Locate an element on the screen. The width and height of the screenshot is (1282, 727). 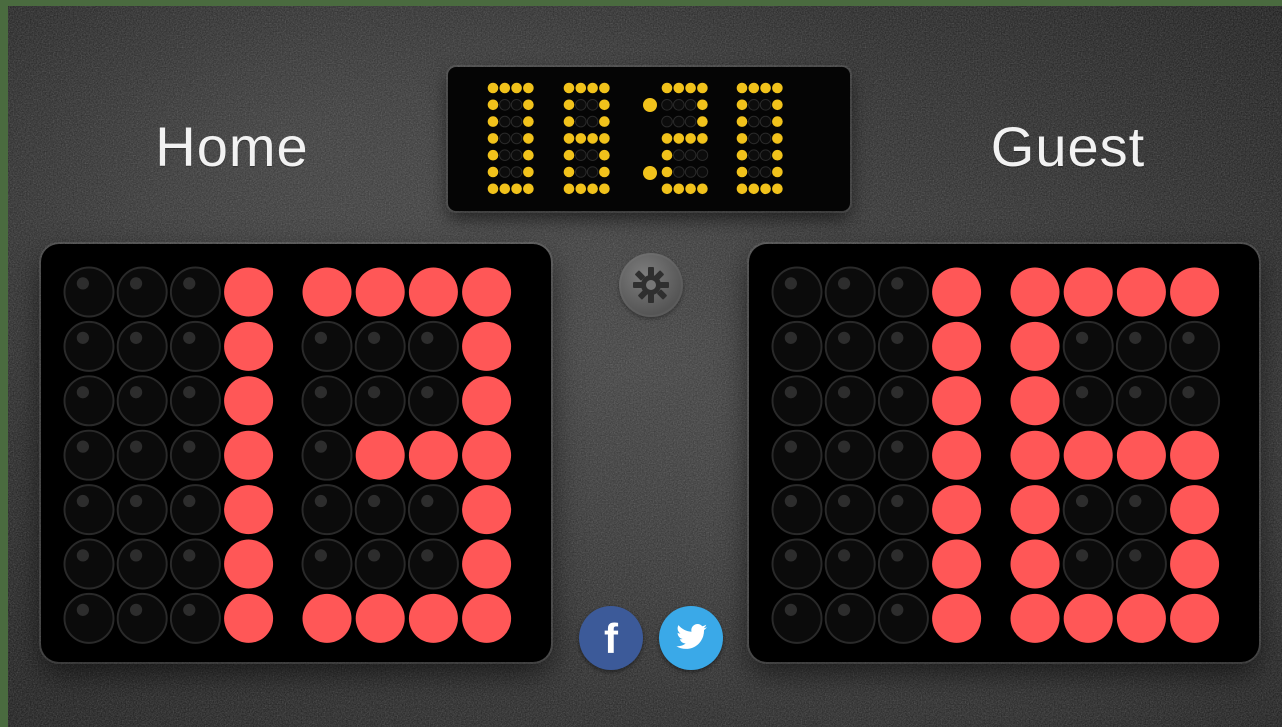
settings-button is located at coordinates (651, 285).